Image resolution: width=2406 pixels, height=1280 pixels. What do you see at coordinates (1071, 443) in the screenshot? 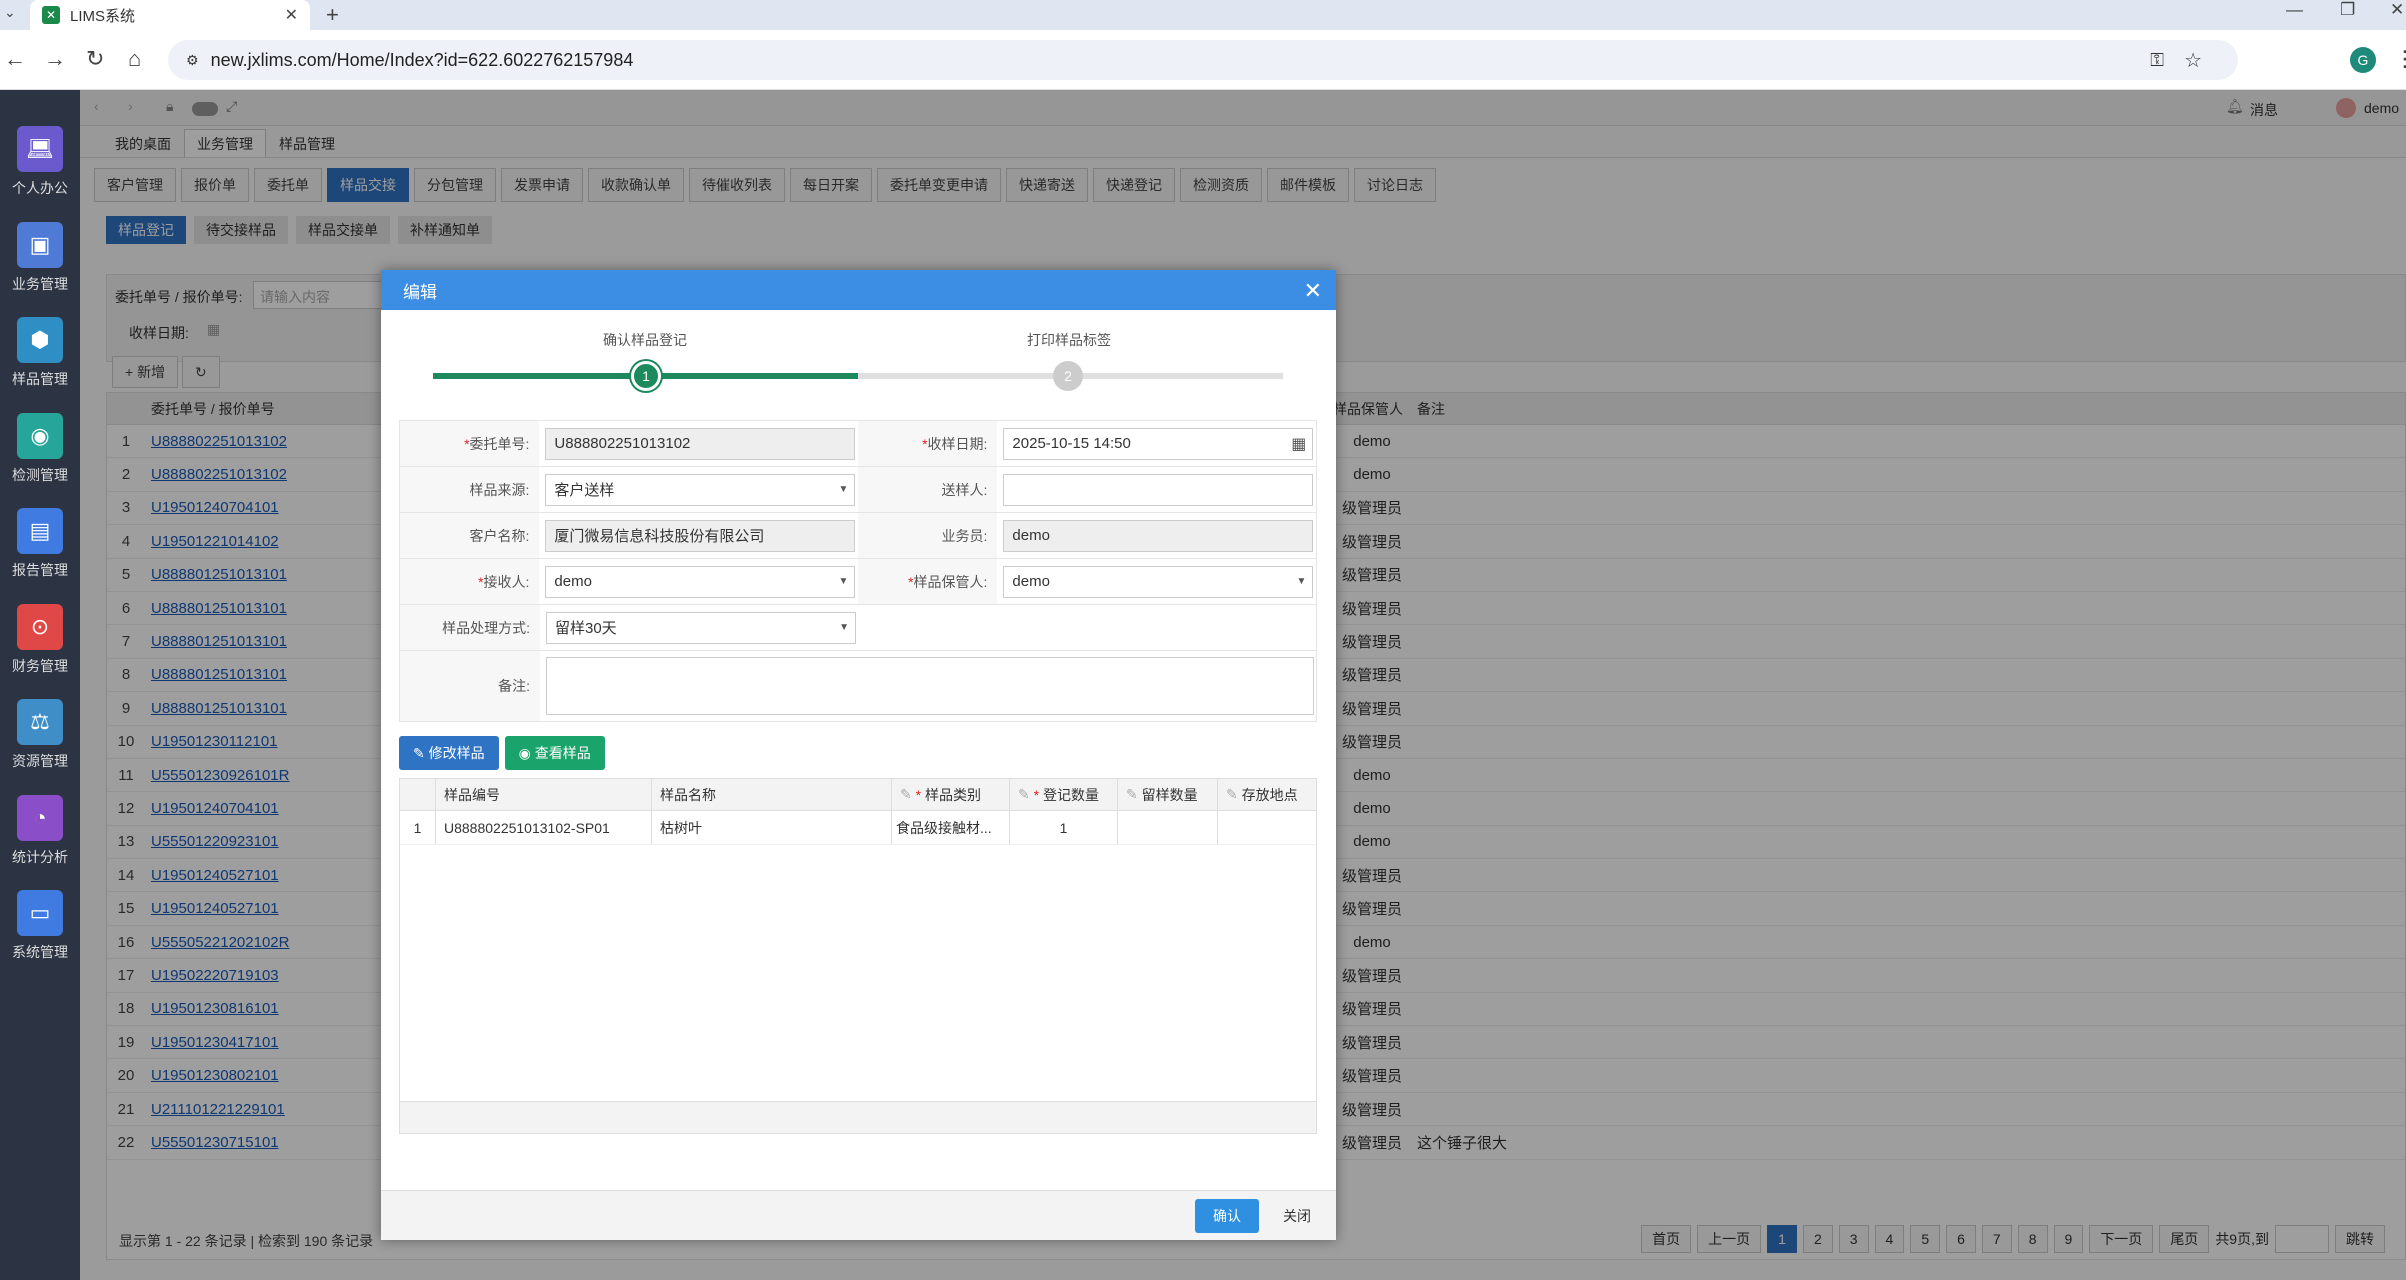
I see `recv-date-value: 2025-10-15 14:50` at bounding box center [1071, 443].